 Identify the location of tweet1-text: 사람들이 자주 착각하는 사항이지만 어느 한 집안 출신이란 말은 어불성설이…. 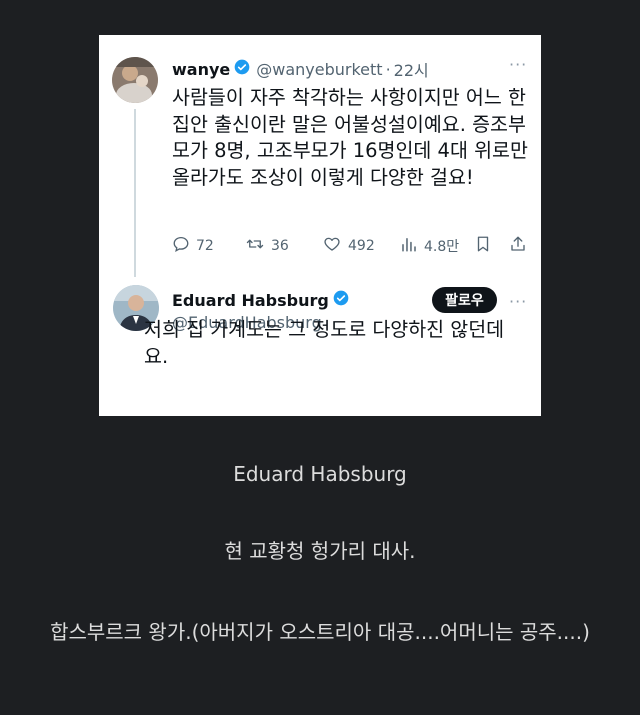
(350, 137).